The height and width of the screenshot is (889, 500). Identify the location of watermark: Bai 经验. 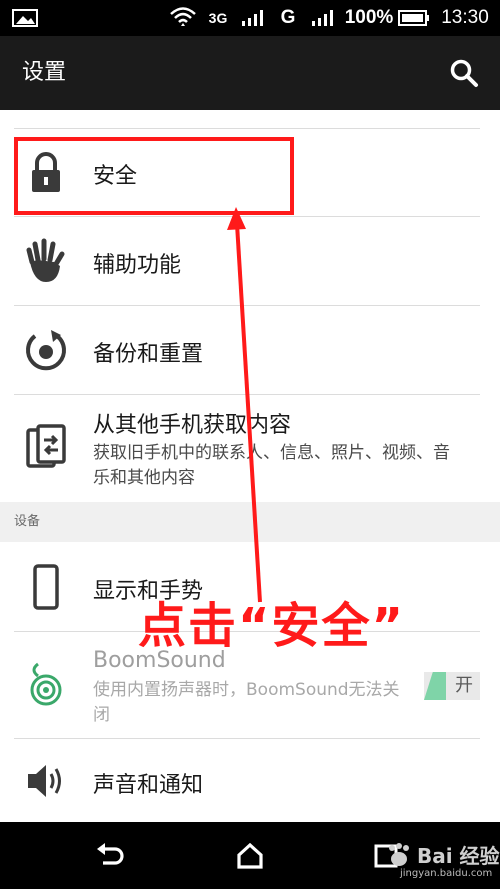
(442, 854).